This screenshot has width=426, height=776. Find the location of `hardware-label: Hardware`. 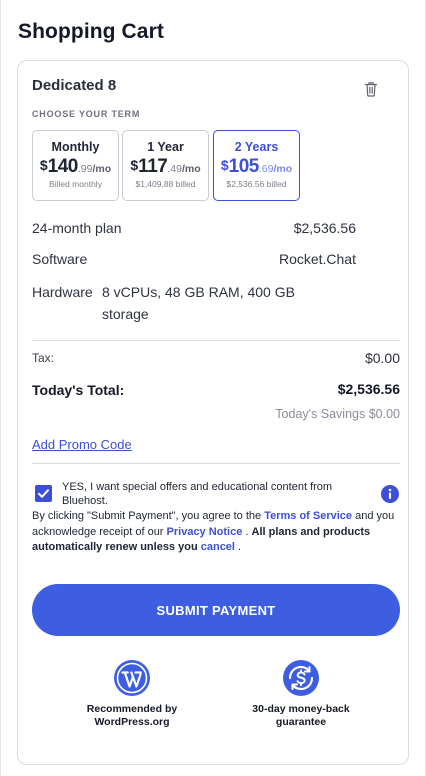

hardware-label: Hardware is located at coordinates (62, 292).